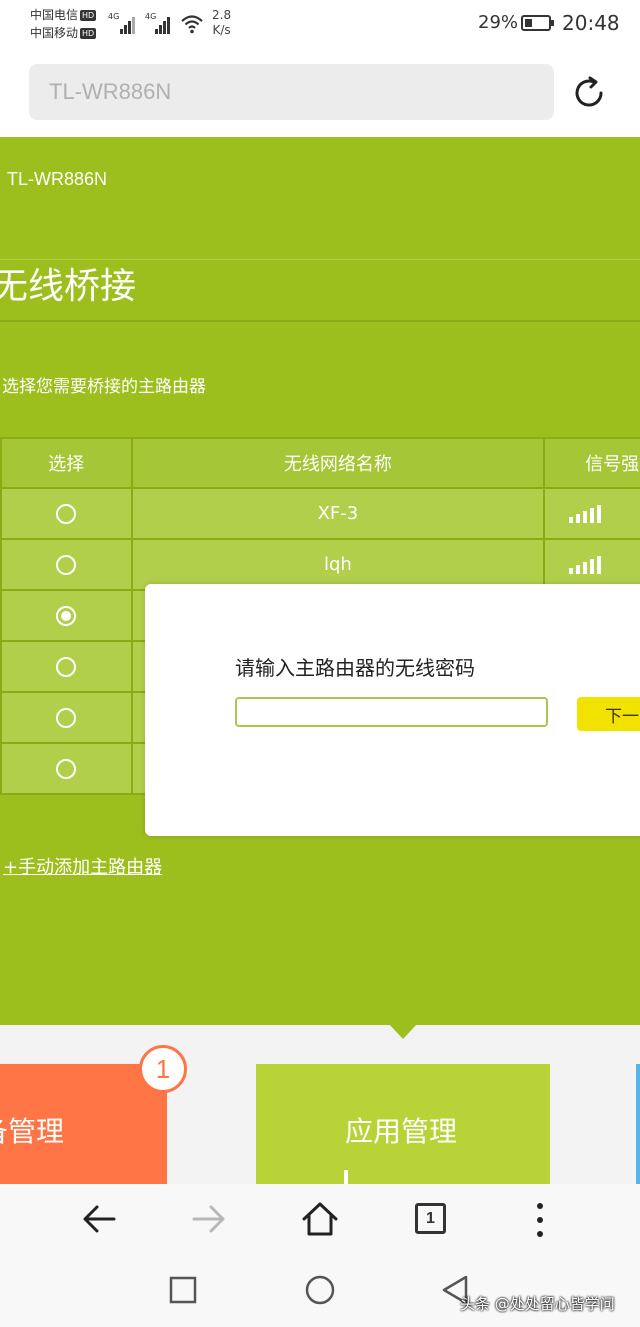  I want to click on notification-badge: 1, so click(163, 1069).